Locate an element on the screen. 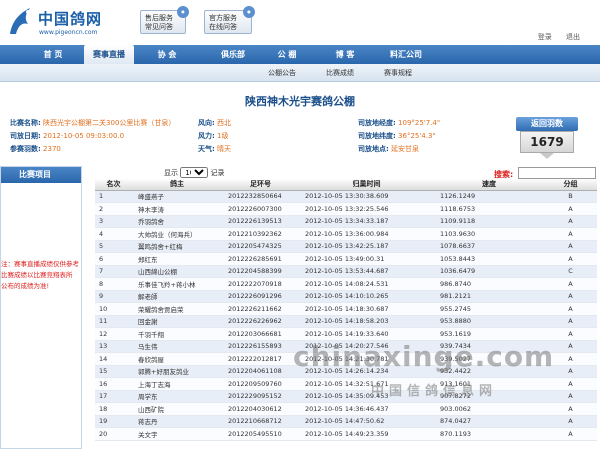 The width and height of the screenshot is (600, 449). table-cell: 2012204030612 is located at coordinates (260, 409).